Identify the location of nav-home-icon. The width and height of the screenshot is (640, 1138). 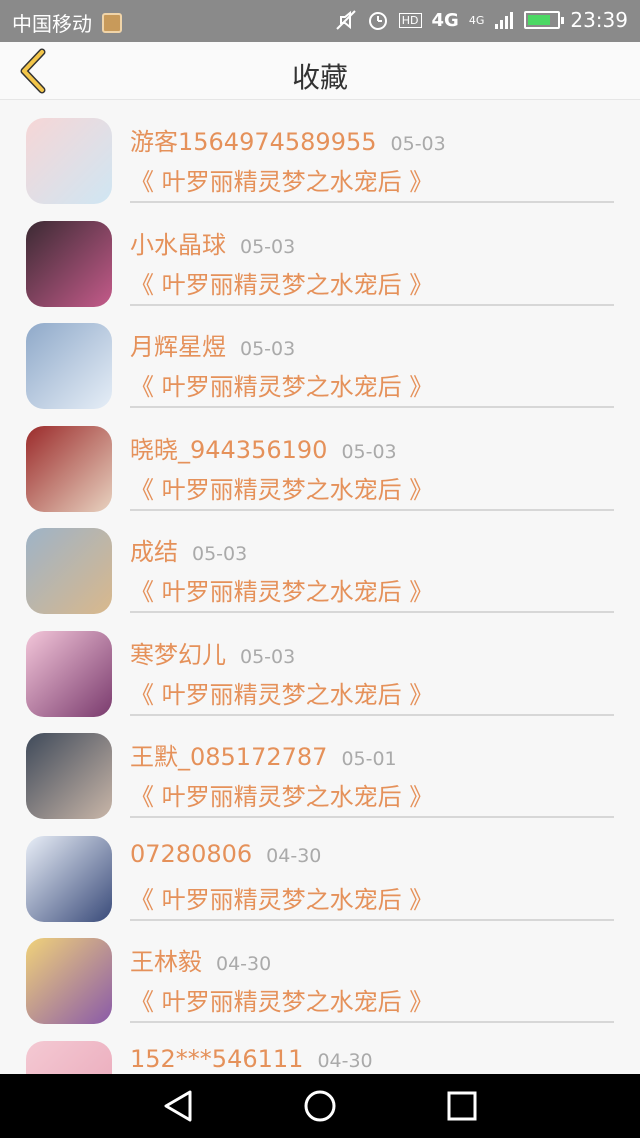
(320, 1106).